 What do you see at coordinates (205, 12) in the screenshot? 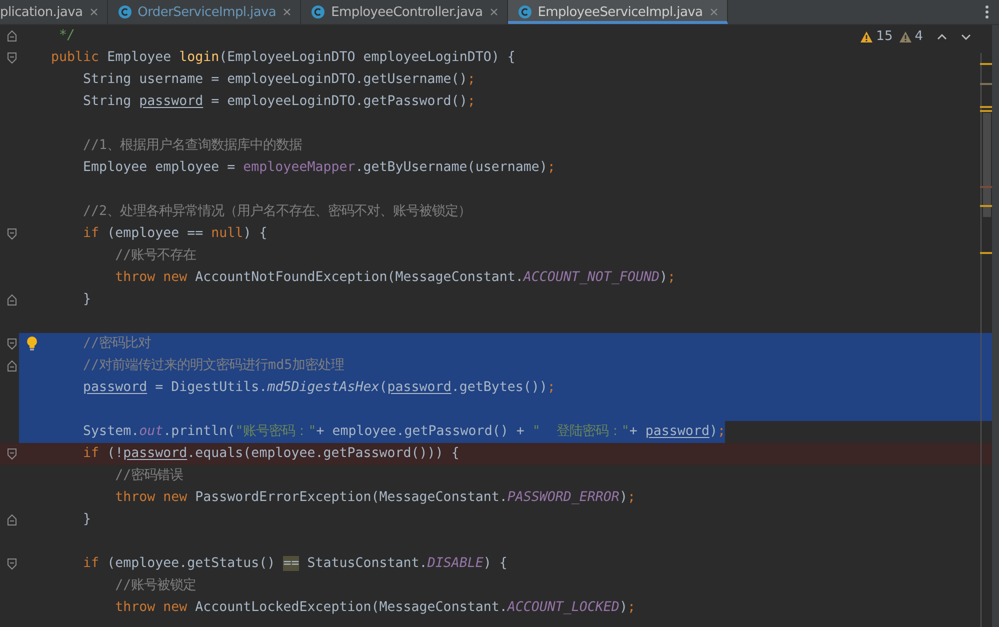
I see `editor-tab: OrderServiceImpl.java` at bounding box center [205, 12].